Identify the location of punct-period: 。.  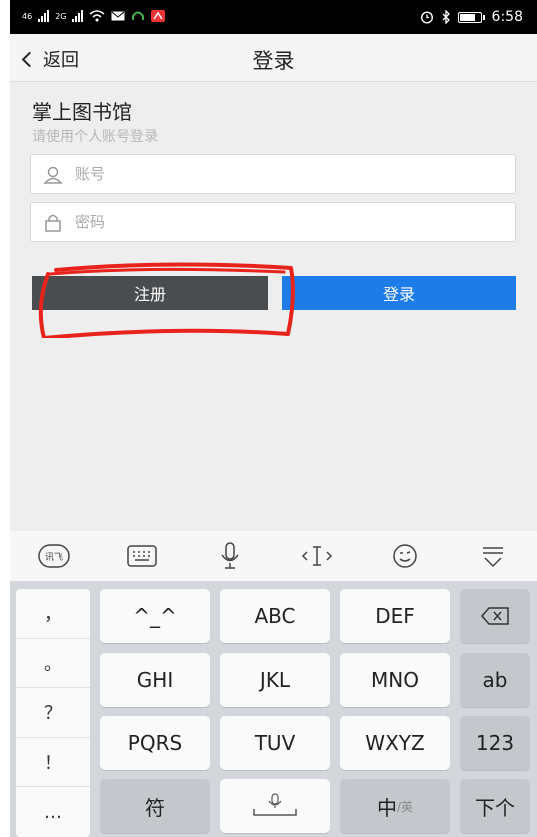
(53, 664).